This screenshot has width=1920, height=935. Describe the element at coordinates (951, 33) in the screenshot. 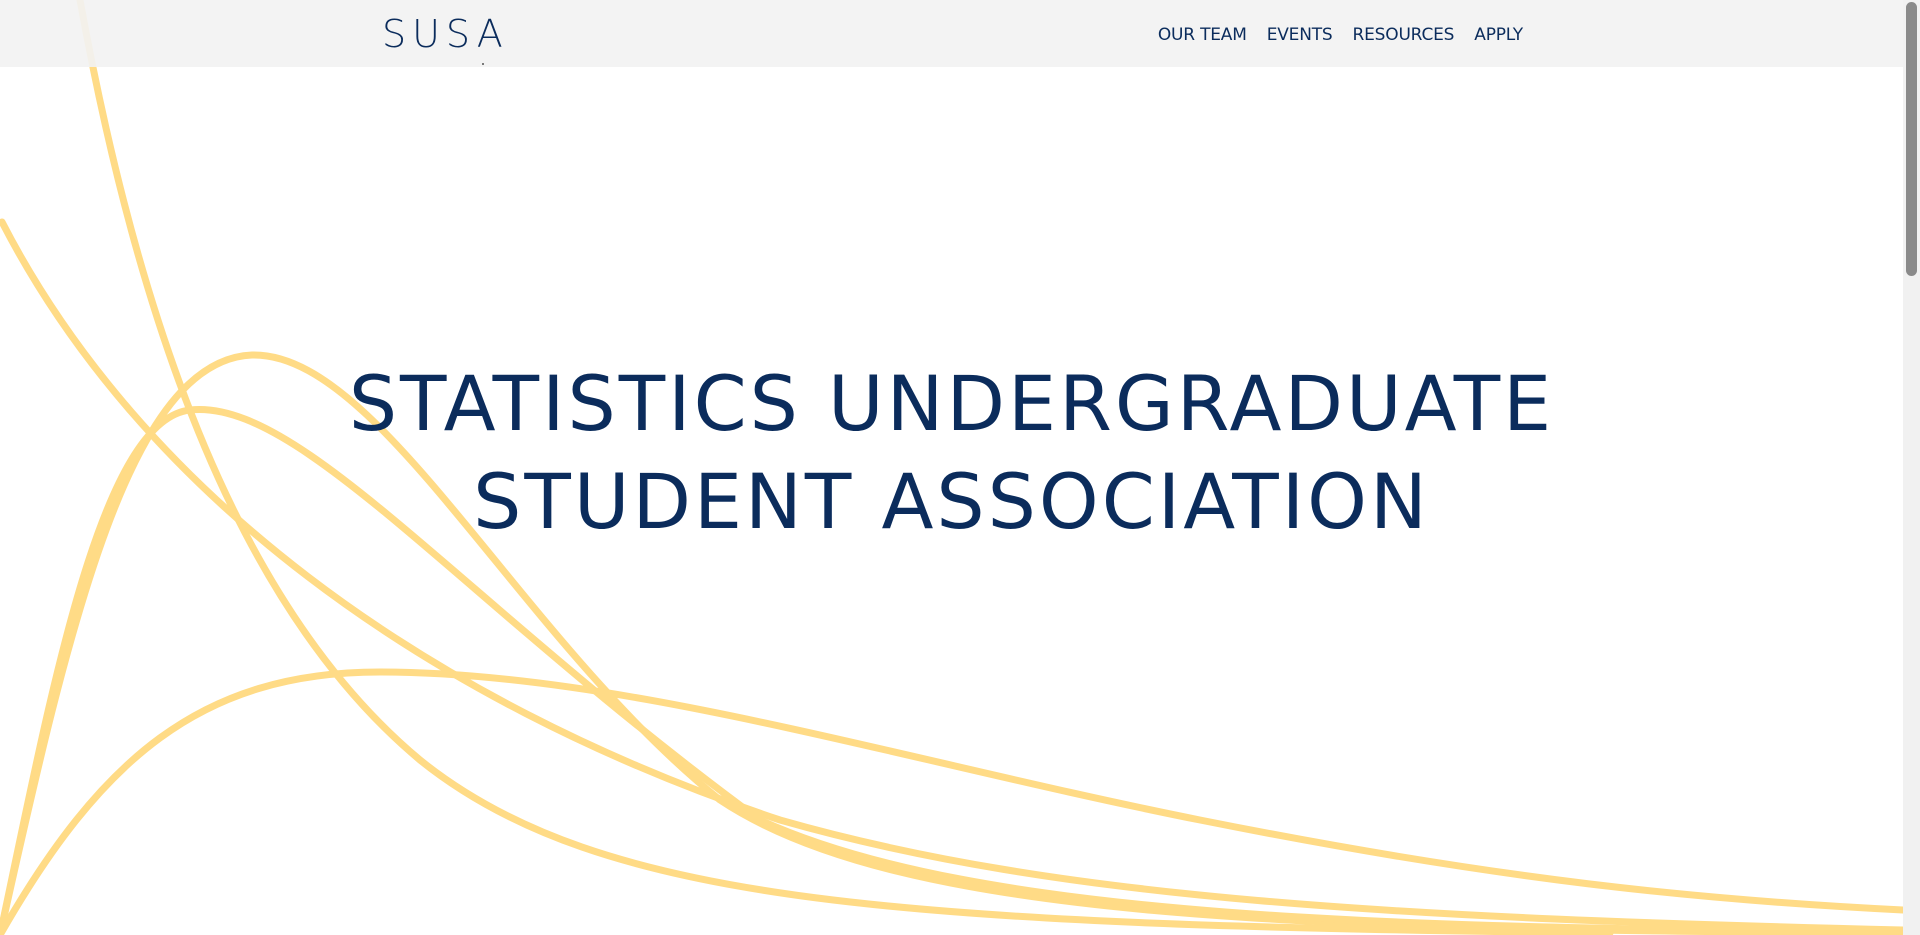

I see `navbar: SUSA OUR TEAM EVENTS RESOURCES APPLY` at that location.